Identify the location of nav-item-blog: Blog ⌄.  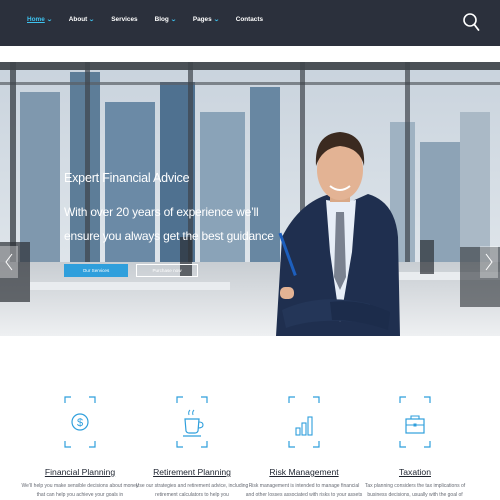
(165, 19).